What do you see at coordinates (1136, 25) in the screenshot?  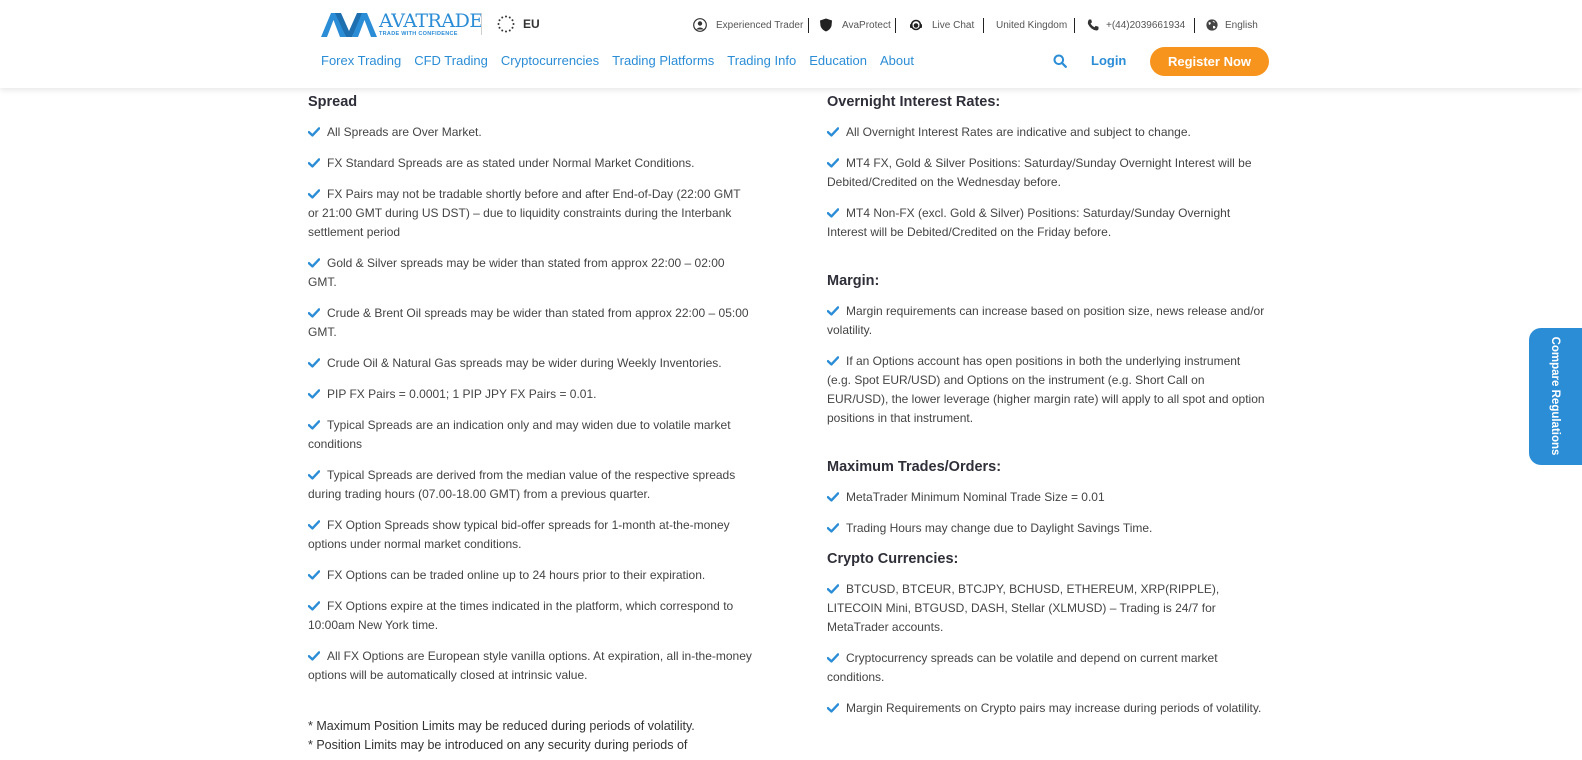 I see `topbar-item-phone: +(44)2039661934` at bounding box center [1136, 25].